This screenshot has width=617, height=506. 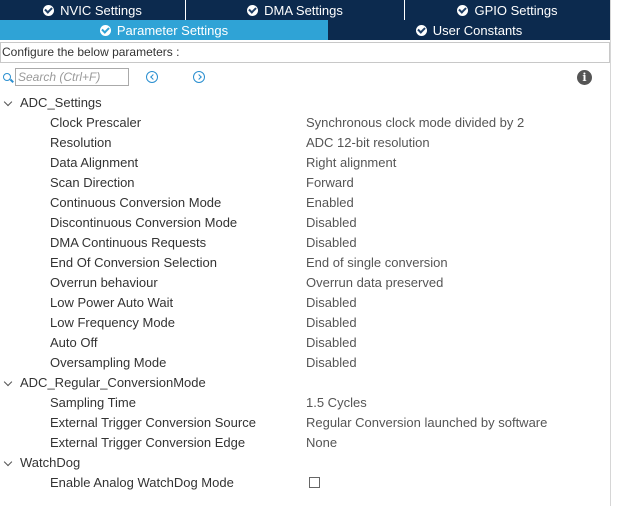 I want to click on param-value: Enabled, so click(x=330, y=203).